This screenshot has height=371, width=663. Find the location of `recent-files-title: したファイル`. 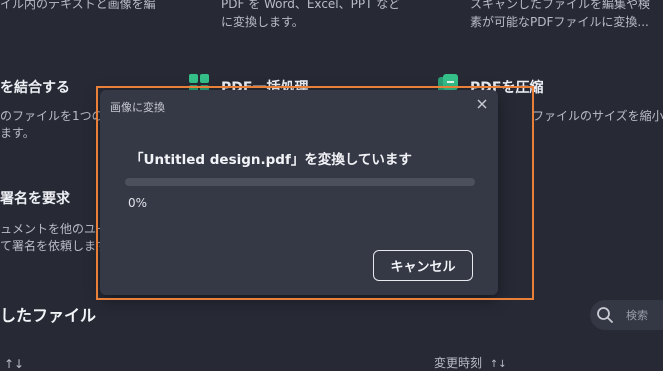

recent-files-title: したファイル is located at coordinates (48, 315).